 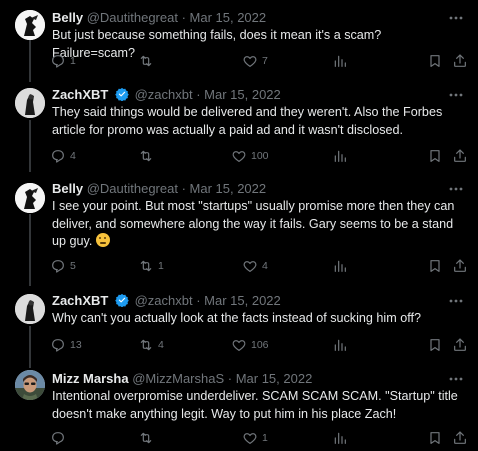 I want to click on retweet-button: 1, so click(x=151, y=266).